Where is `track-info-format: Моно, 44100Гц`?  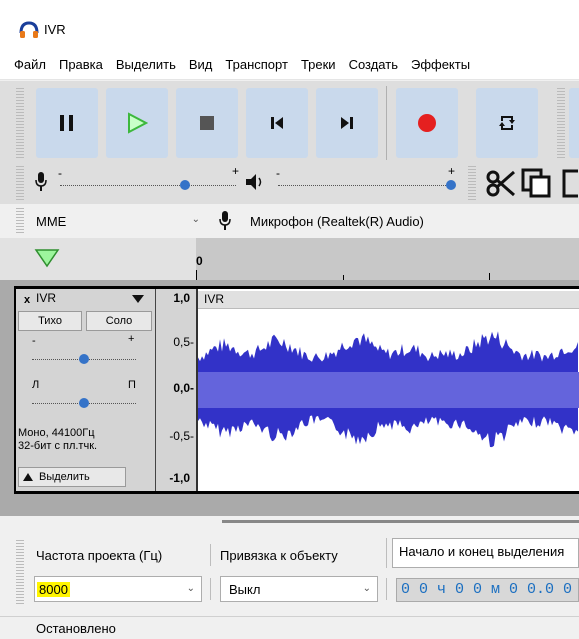 track-info-format: Моно, 44100Гц is located at coordinates (56, 433).